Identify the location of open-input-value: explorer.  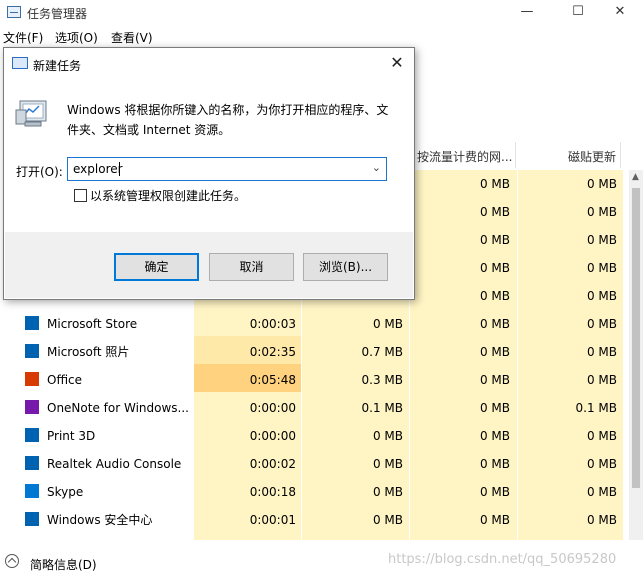
(98, 169).